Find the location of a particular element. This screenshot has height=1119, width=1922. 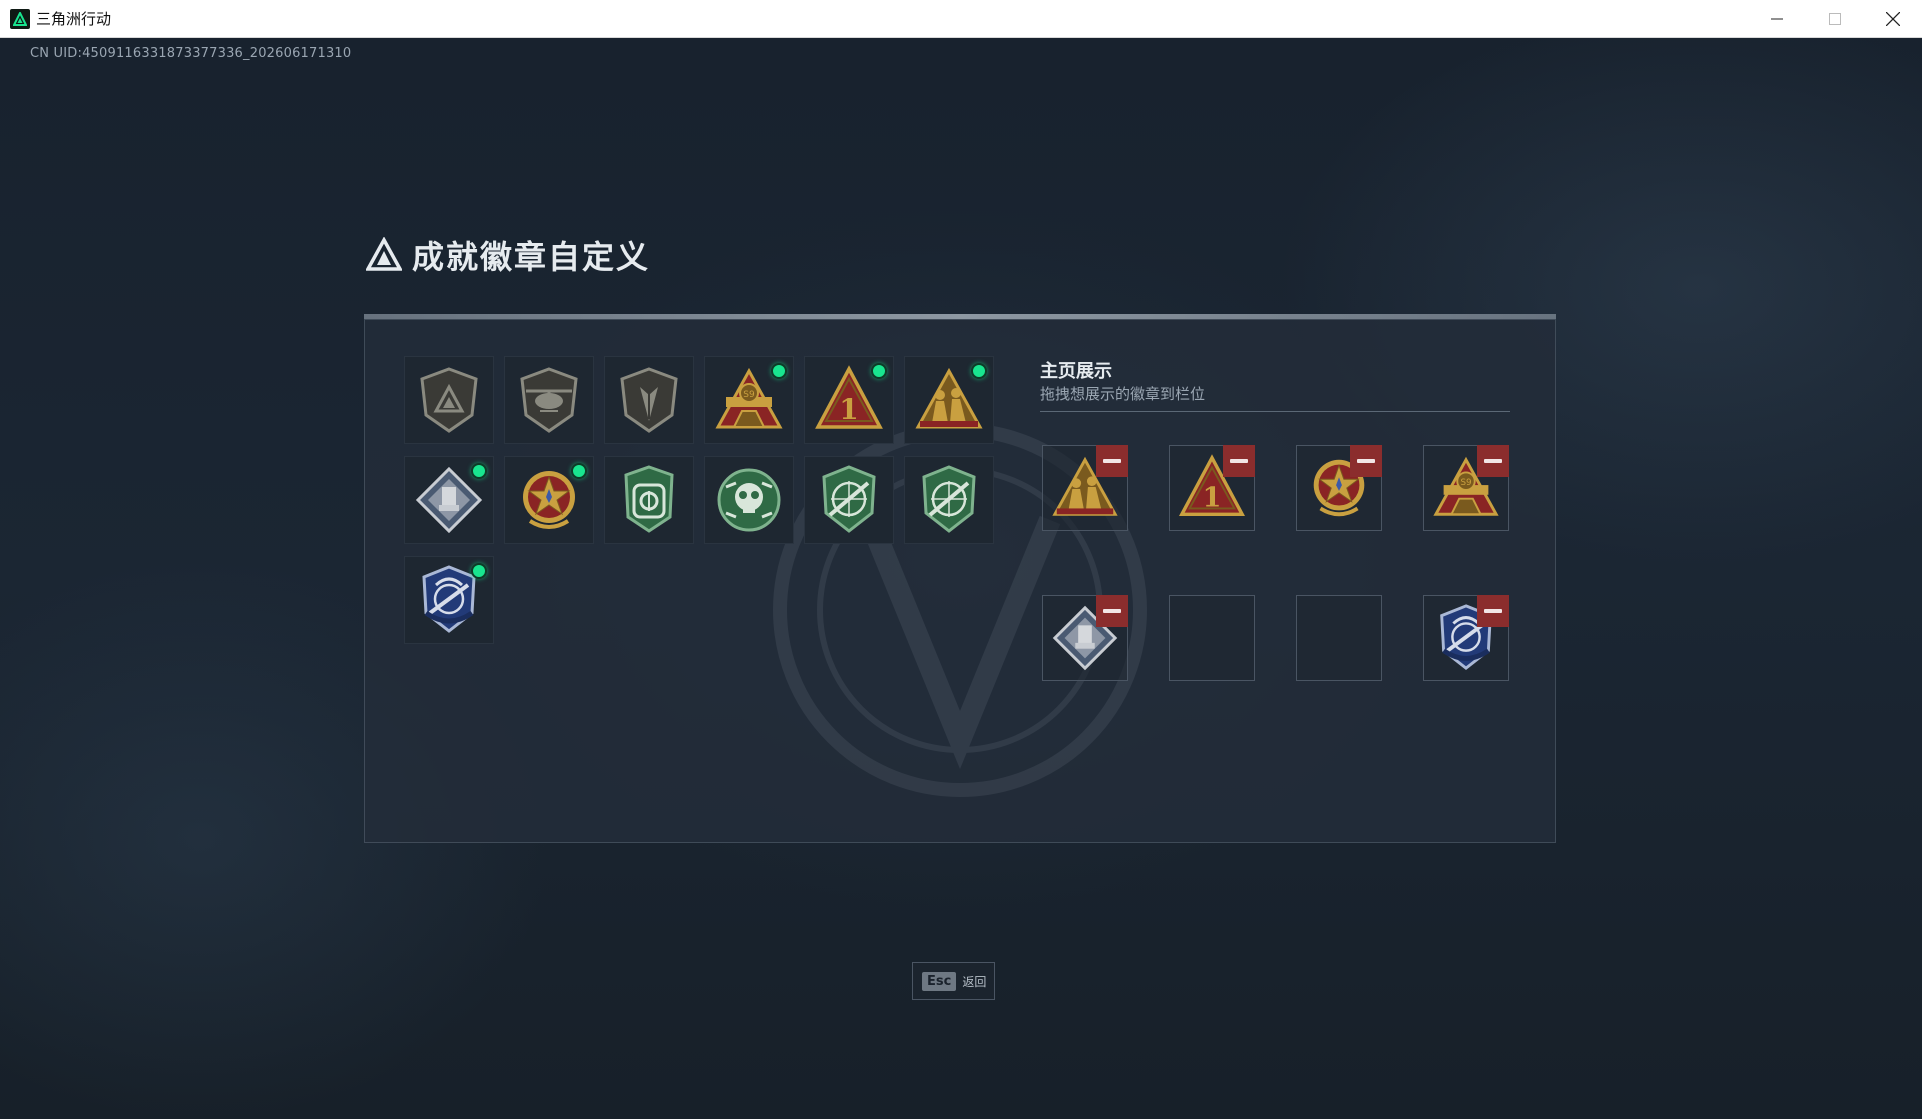

badge-item: 1 is located at coordinates (849, 400).